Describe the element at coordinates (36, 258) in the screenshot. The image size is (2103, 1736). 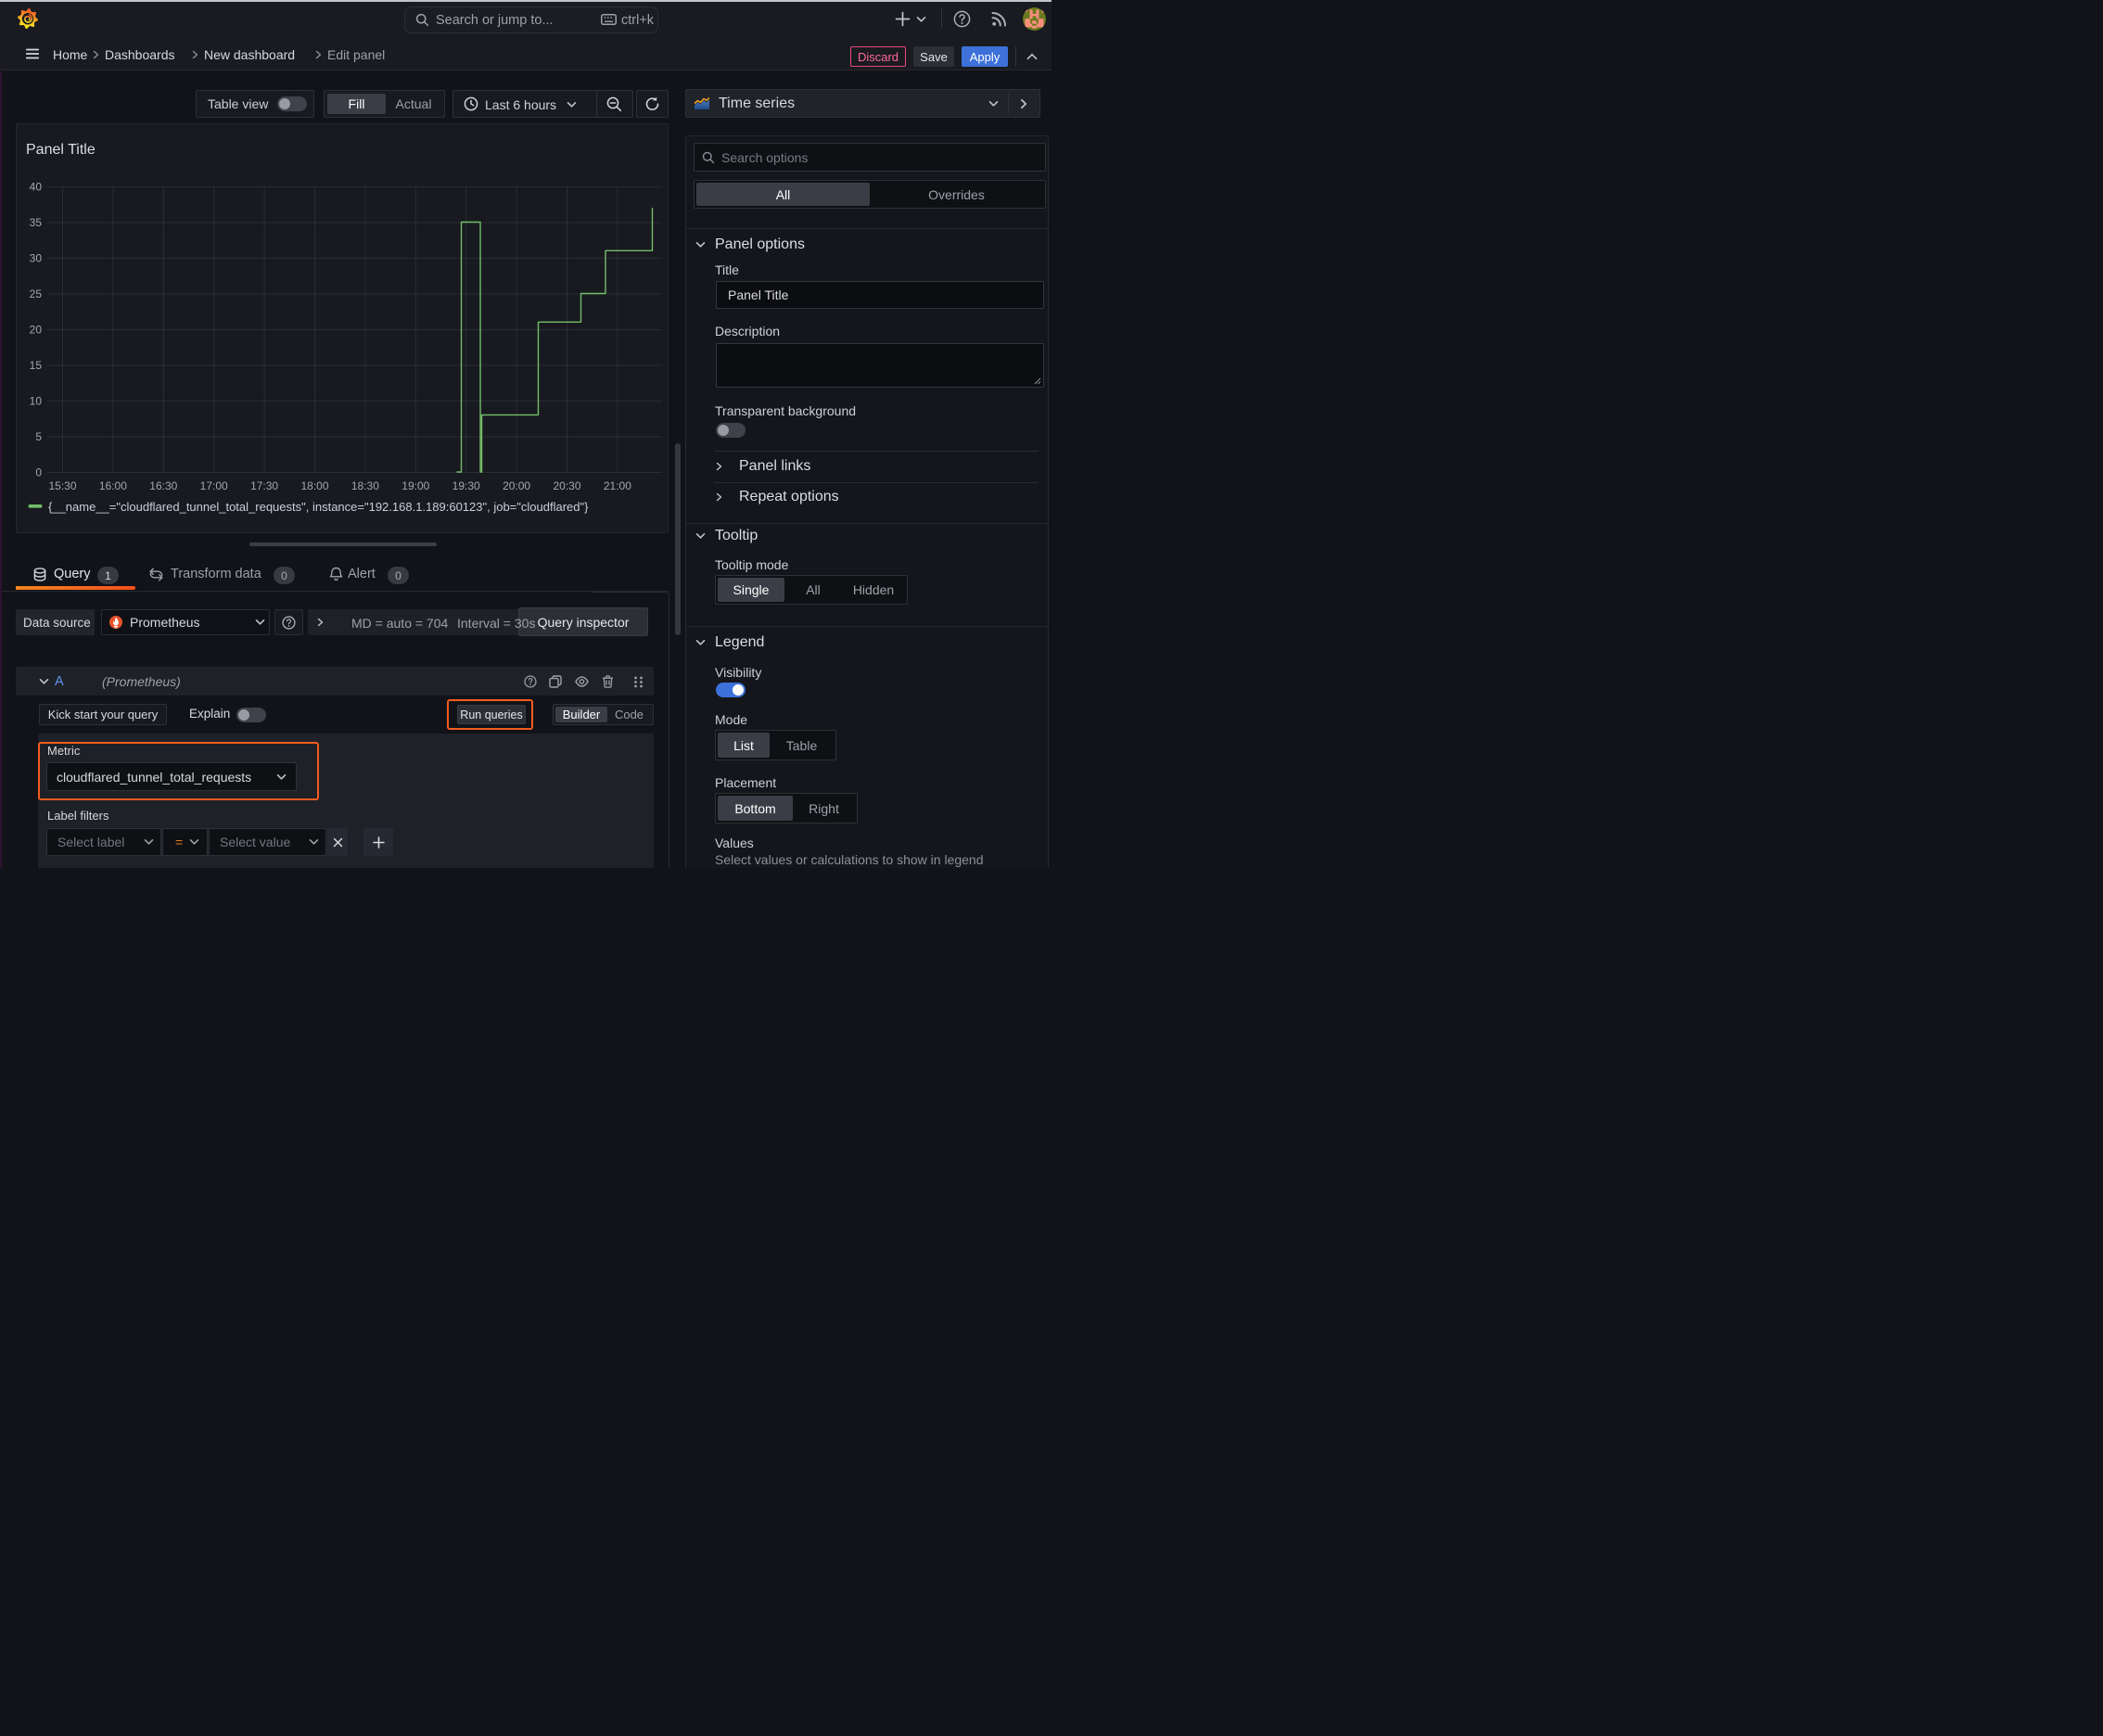
I see `svg-text: 30` at that location.